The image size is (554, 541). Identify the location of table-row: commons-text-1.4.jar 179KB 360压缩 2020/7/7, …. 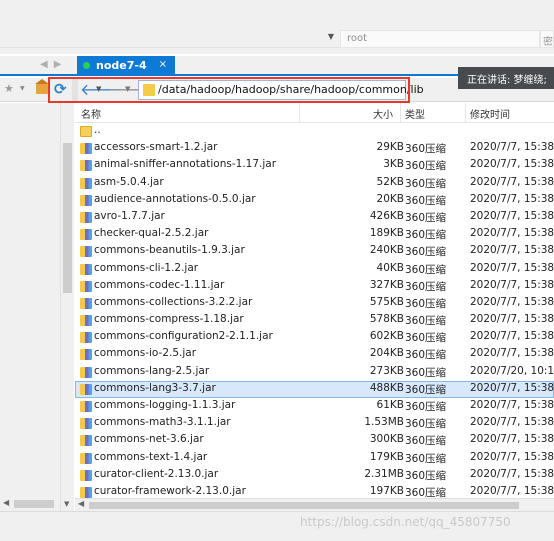
(314, 458).